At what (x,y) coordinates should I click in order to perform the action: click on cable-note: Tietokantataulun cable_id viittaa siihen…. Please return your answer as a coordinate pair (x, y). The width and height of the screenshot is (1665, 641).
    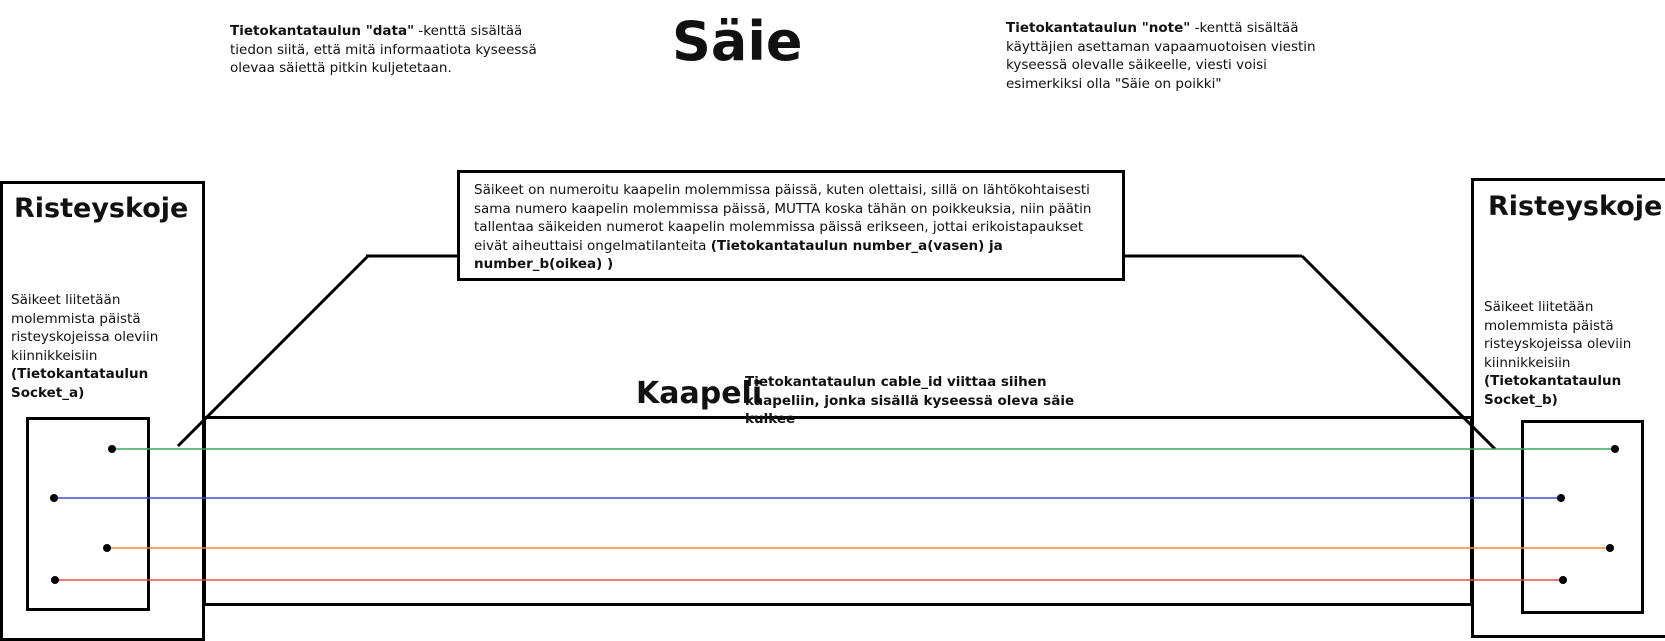
    Looking at the image, I should click on (910, 400).